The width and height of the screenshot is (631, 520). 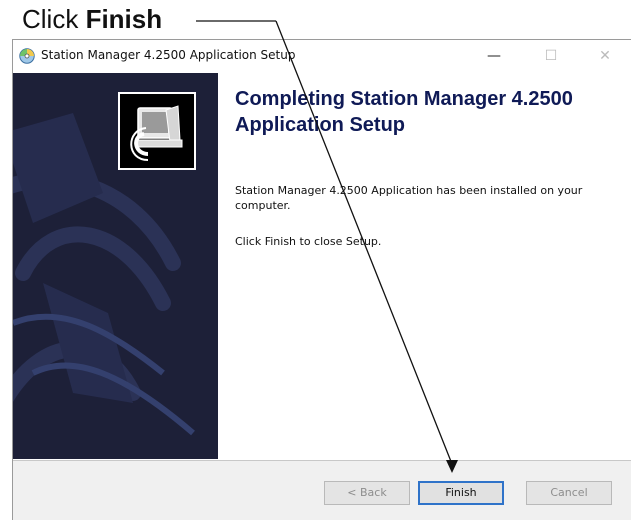 What do you see at coordinates (605, 56) in the screenshot?
I see `close-button: ✕` at bounding box center [605, 56].